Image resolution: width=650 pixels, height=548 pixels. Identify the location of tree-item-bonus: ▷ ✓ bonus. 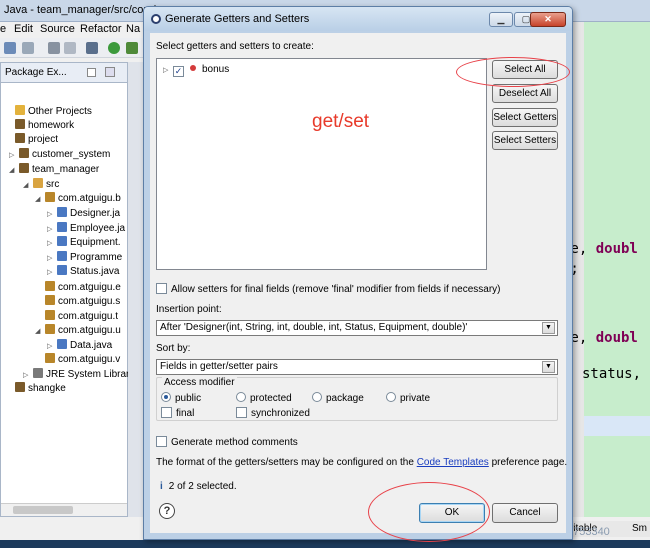
(196, 71).